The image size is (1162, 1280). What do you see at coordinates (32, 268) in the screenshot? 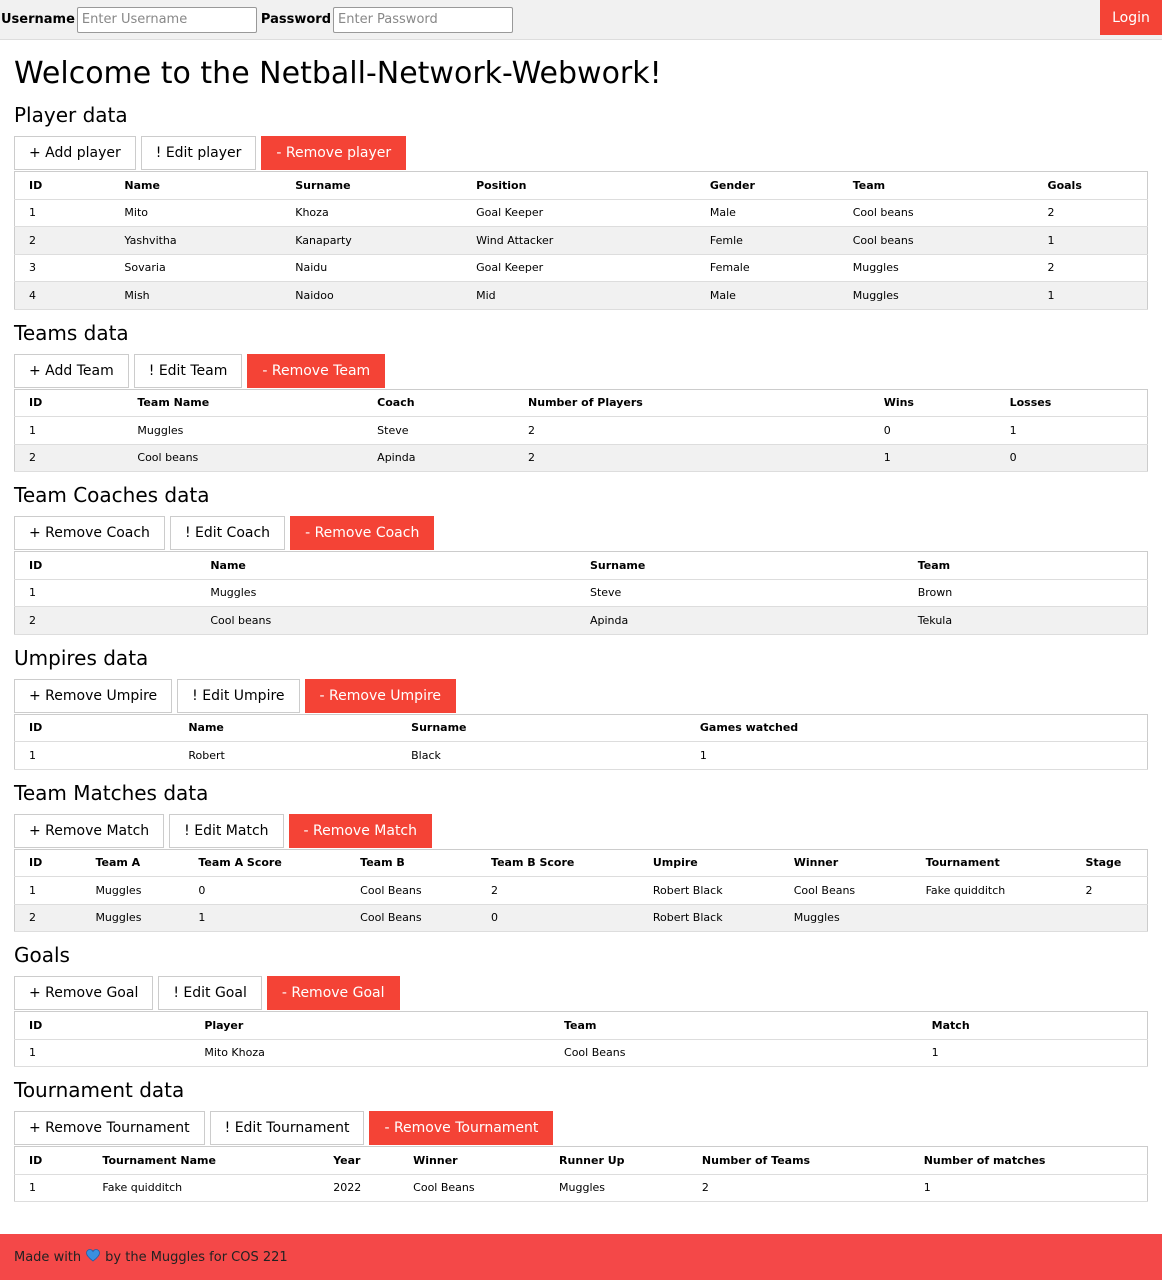
I see `table-cell: 3` at bounding box center [32, 268].